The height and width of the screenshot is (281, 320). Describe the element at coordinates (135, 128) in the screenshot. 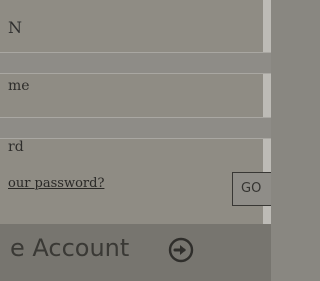

I see `password-field` at that location.